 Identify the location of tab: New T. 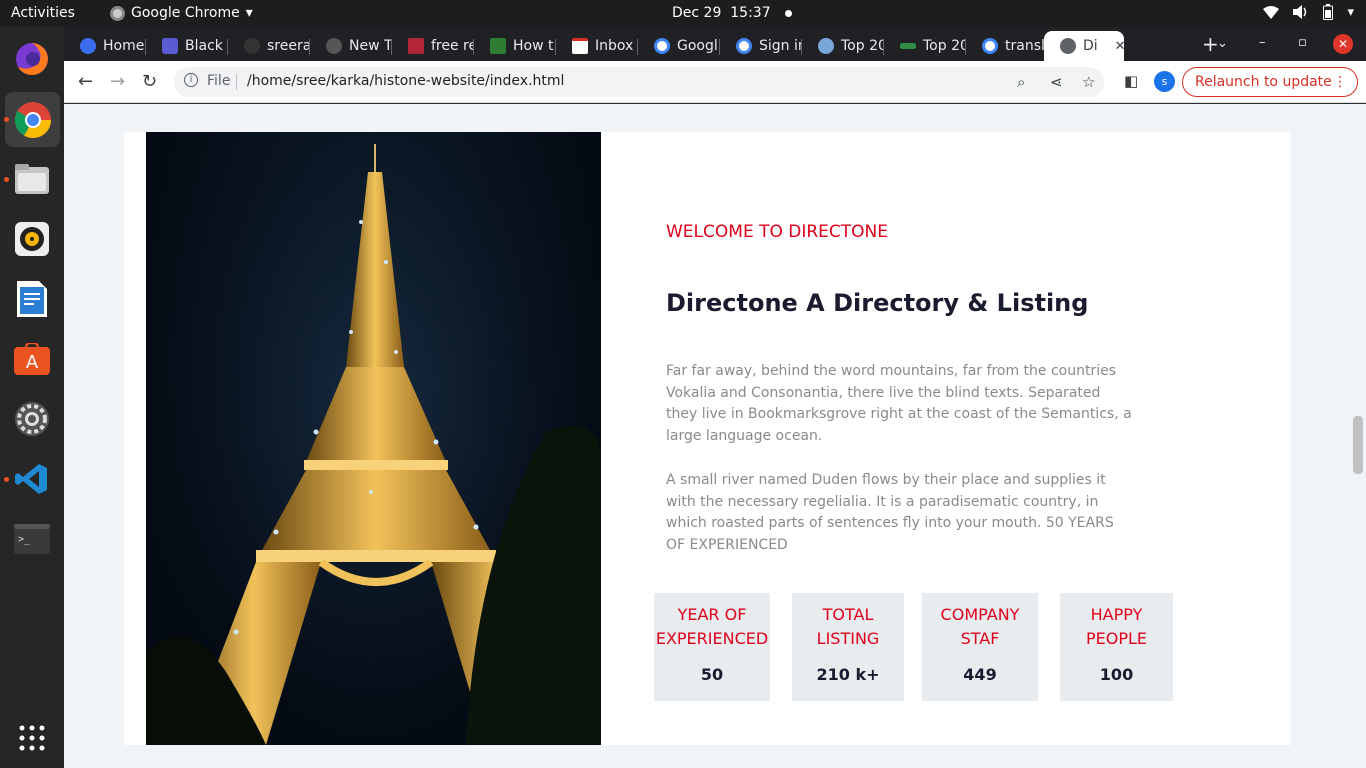
(351, 46).